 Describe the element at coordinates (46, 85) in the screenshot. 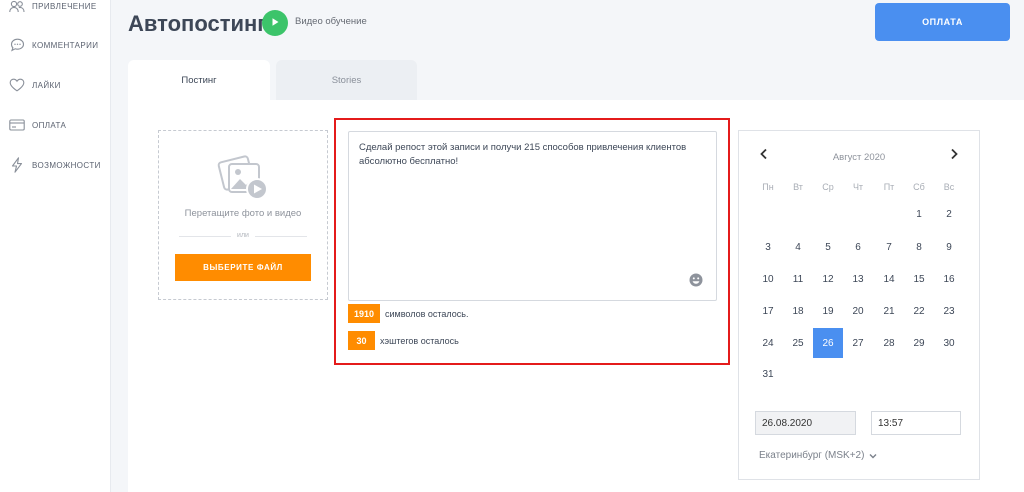

I see `sidebar-item-label: ЛАЙКИ` at that location.